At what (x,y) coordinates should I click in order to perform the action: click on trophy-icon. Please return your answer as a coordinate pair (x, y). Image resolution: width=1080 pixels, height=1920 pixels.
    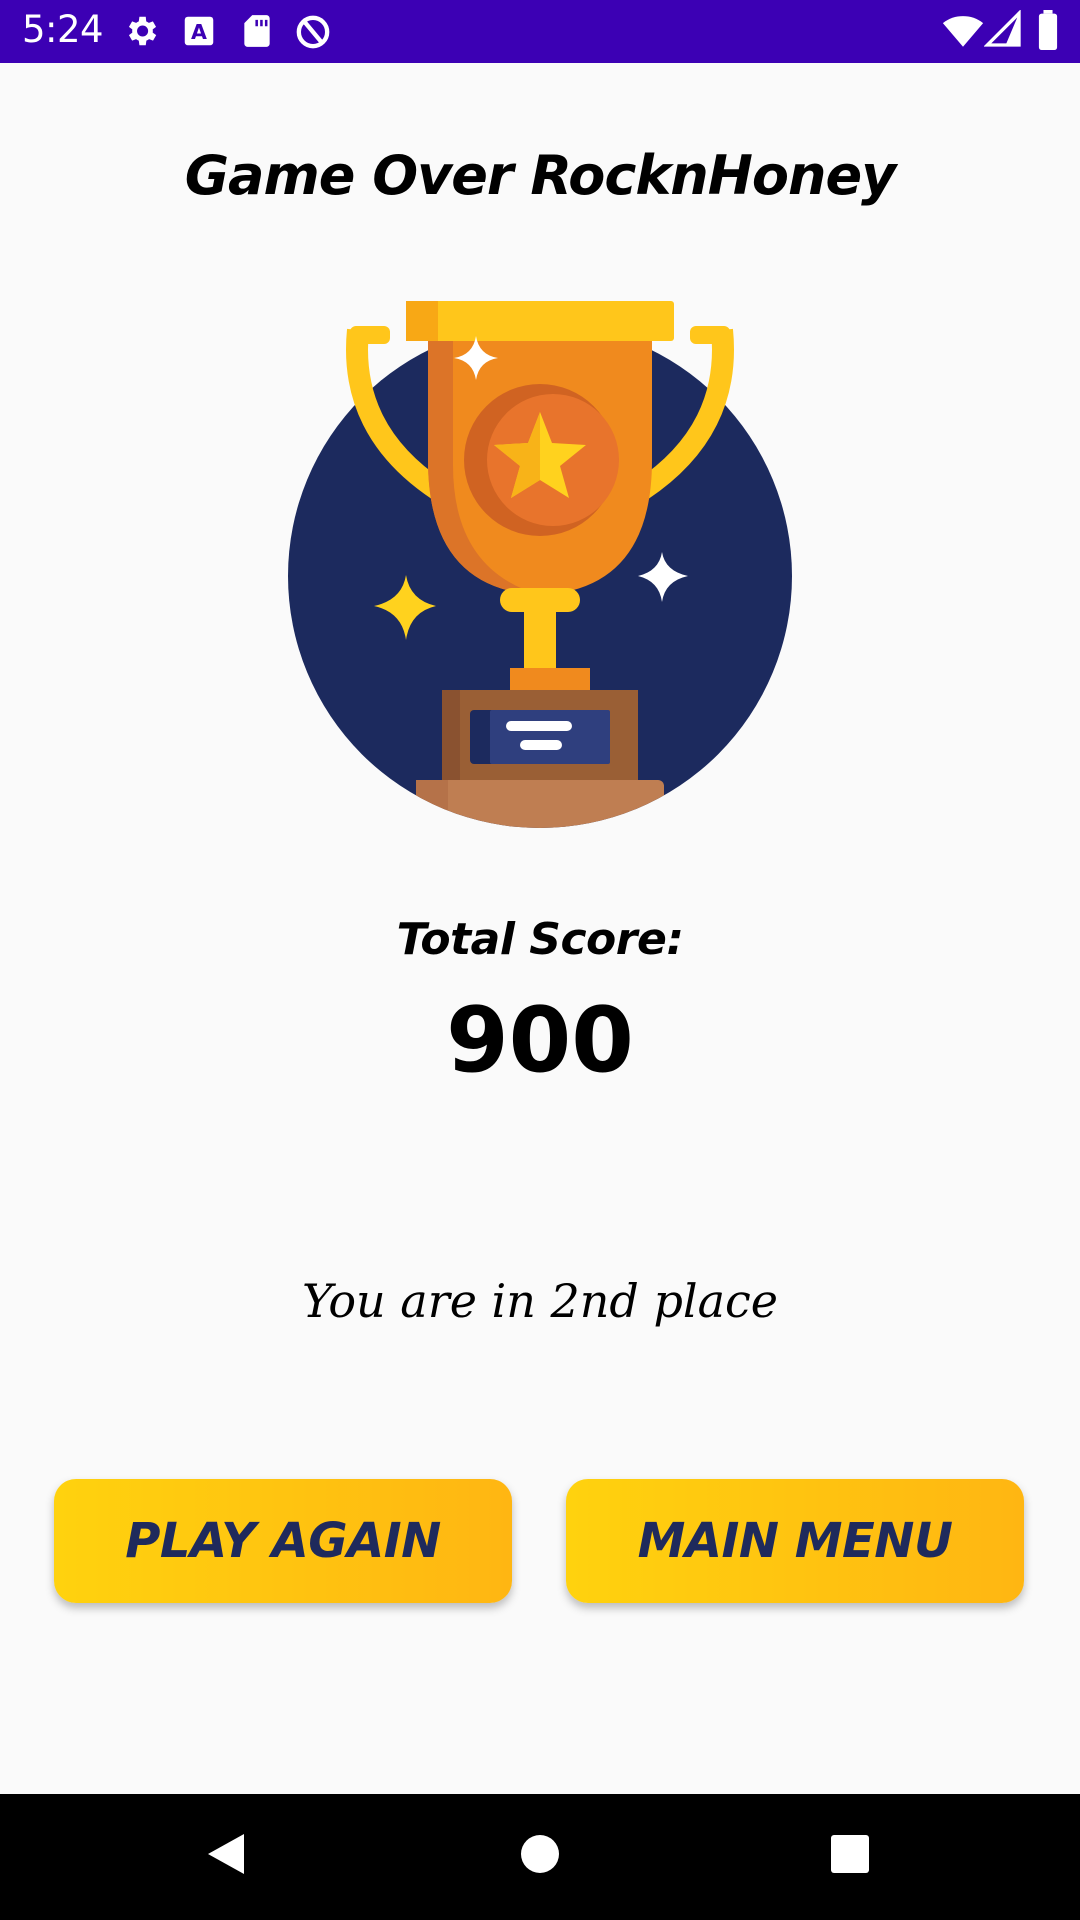
    Looking at the image, I should click on (540, 567).